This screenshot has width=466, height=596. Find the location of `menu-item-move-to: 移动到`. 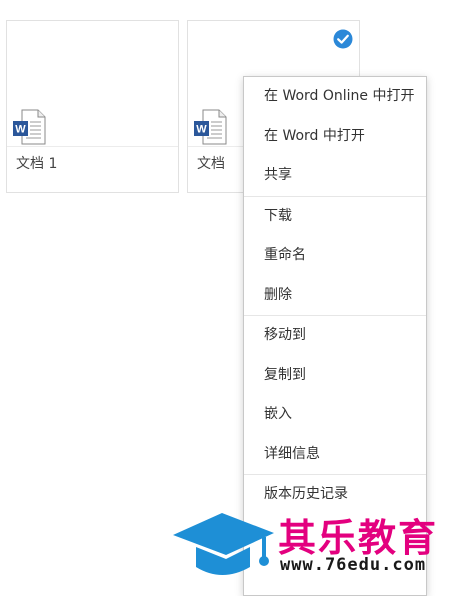

menu-item-move-to: 移动到 is located at coordinates (335, 336).